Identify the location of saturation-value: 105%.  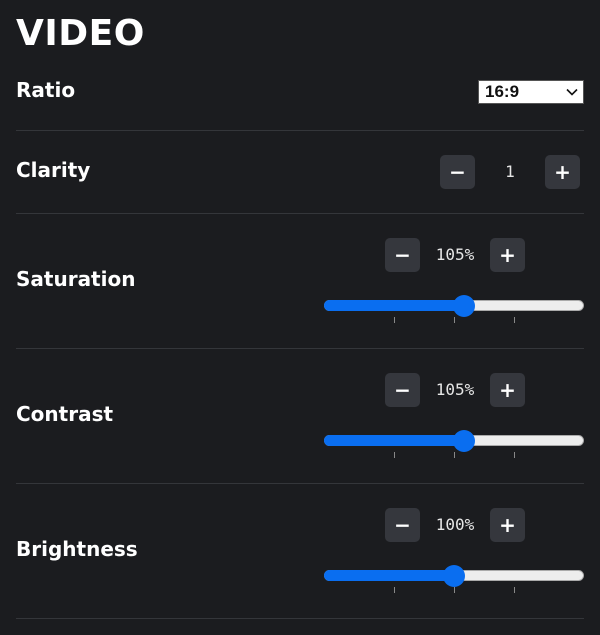
(455, 254).